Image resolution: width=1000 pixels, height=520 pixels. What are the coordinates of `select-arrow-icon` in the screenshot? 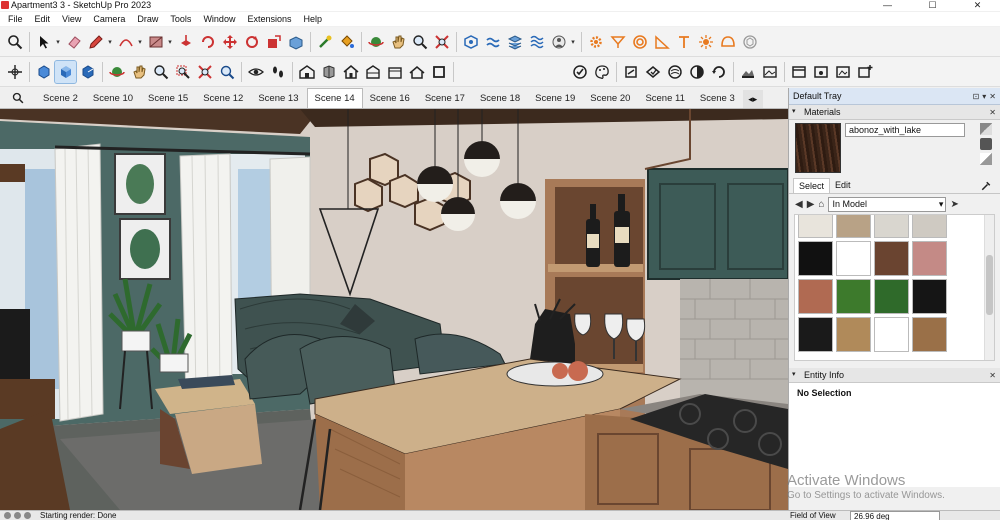 It's located at (43, 42).